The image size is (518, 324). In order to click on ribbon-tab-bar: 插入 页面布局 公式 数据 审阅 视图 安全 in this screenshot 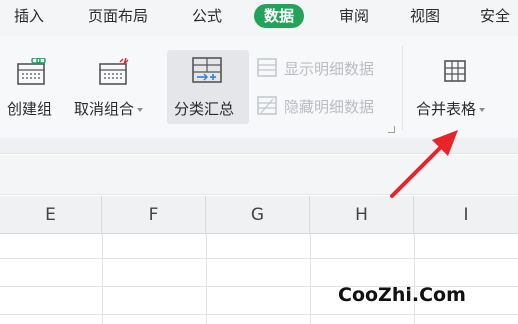, I will do `click(259, 18)`.